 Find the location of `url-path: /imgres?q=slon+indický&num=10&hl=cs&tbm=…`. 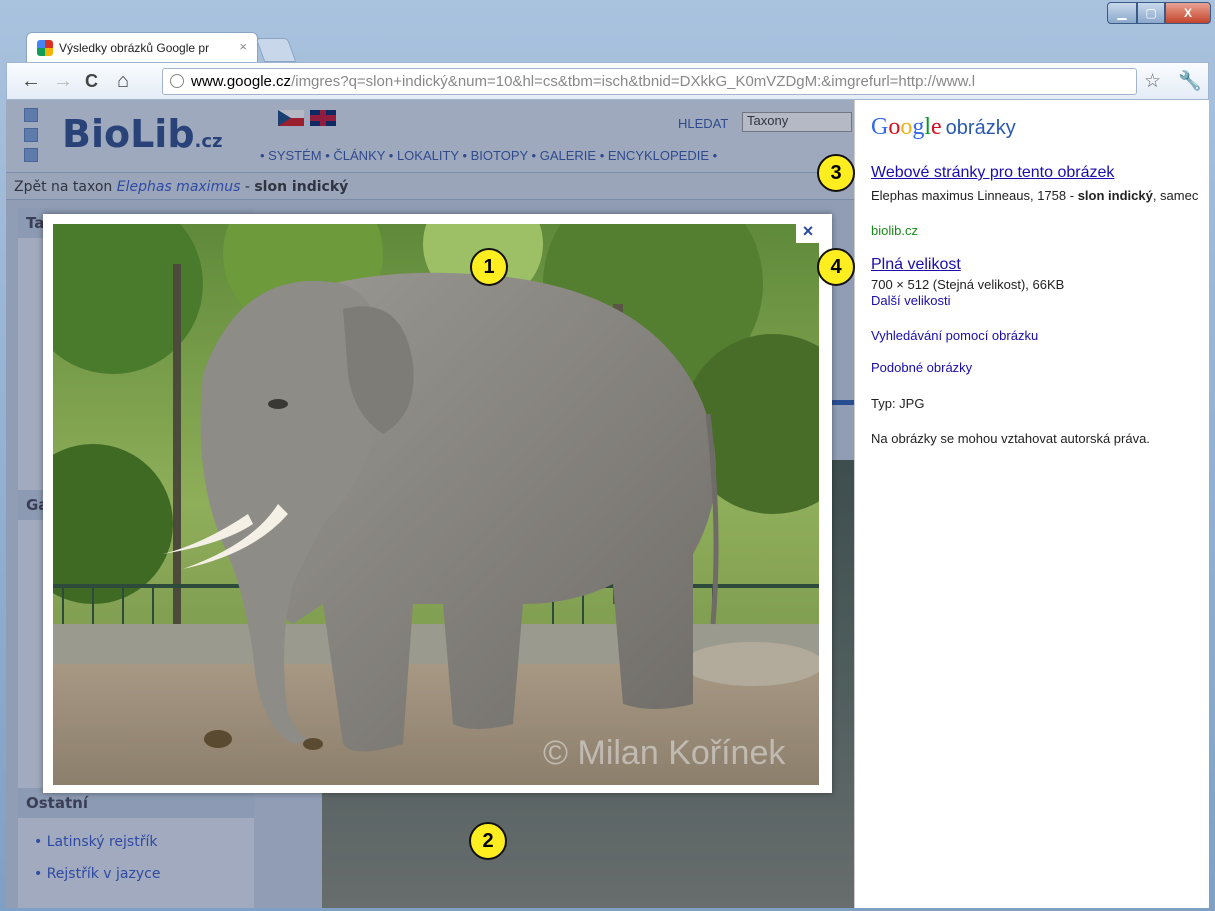

url-path: /imgres?q=slon+indický&num=10&hl=cs&tbm=… is located at coordinates (633, 81).